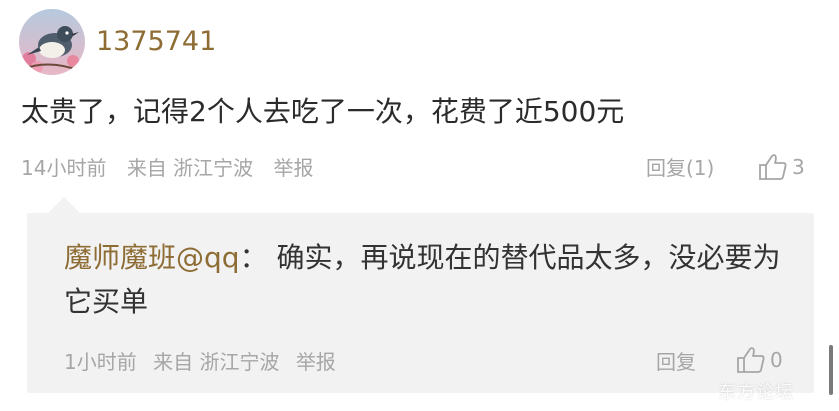 The image size is (839, 411). I want to click on reply-like-count: 0, so click(776, 360).